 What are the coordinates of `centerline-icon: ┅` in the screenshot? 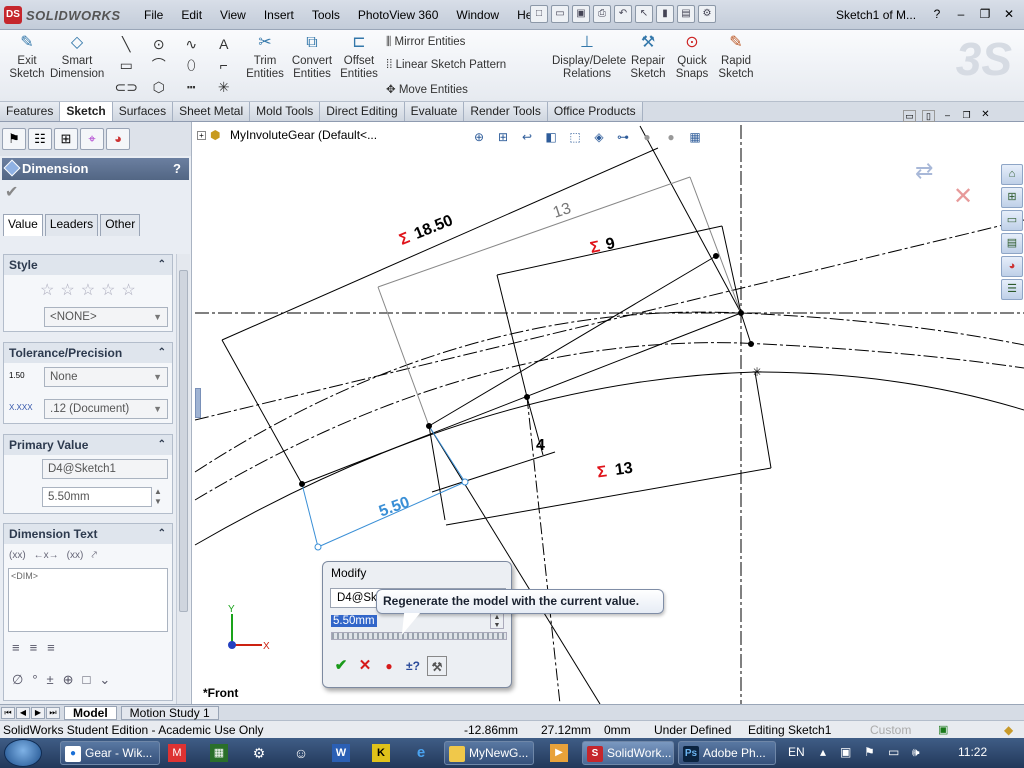 It's located at (191, 87).